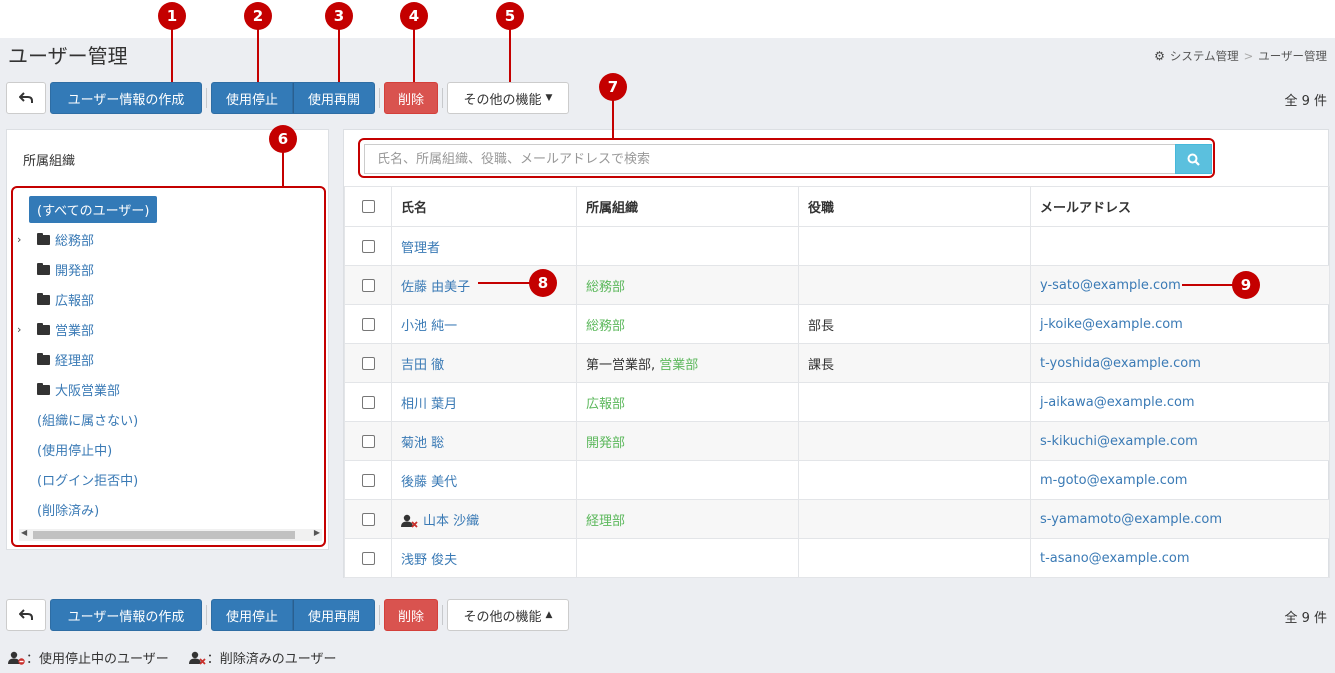  I want to click on email-link: j-koike@example.com, so click(1111, 324).